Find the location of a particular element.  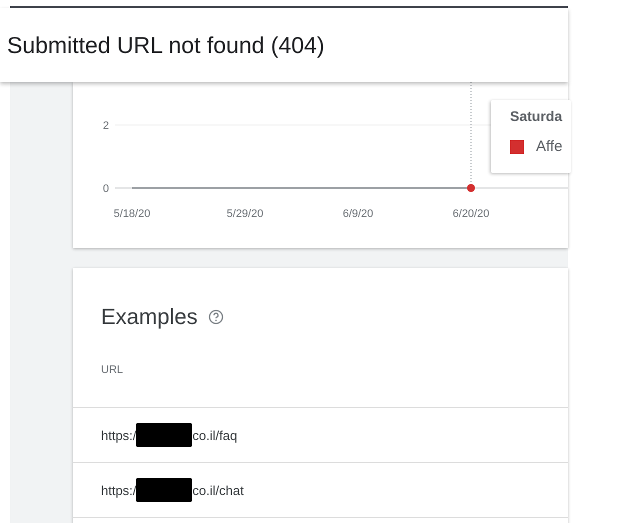

axis-label: 6/20/20 is located at coordinates (471, 214).